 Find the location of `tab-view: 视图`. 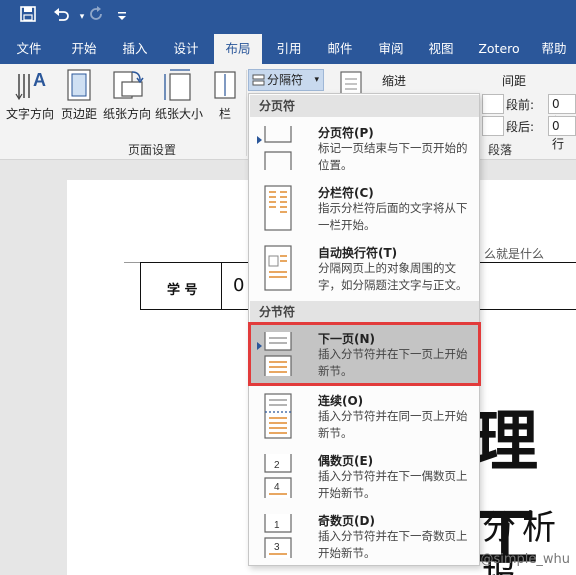

tab-view: 视图 is located at coordinates (441, 49).